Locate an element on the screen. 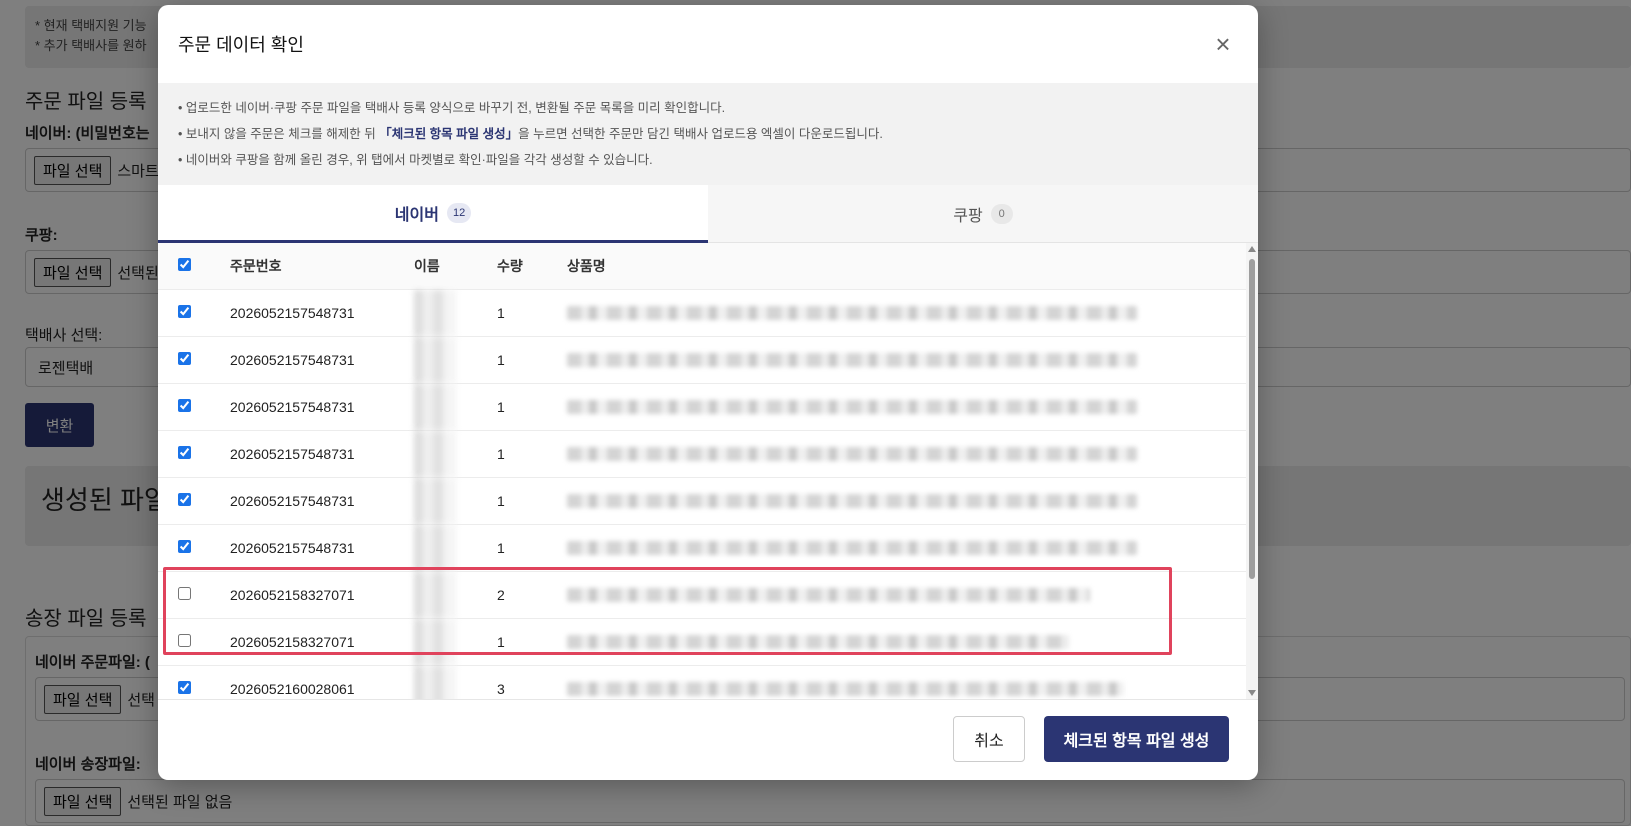 This screenshot has width=1631, height=826. tab-coupang: 쿠팡 0 is located at coordinates (983, 214).